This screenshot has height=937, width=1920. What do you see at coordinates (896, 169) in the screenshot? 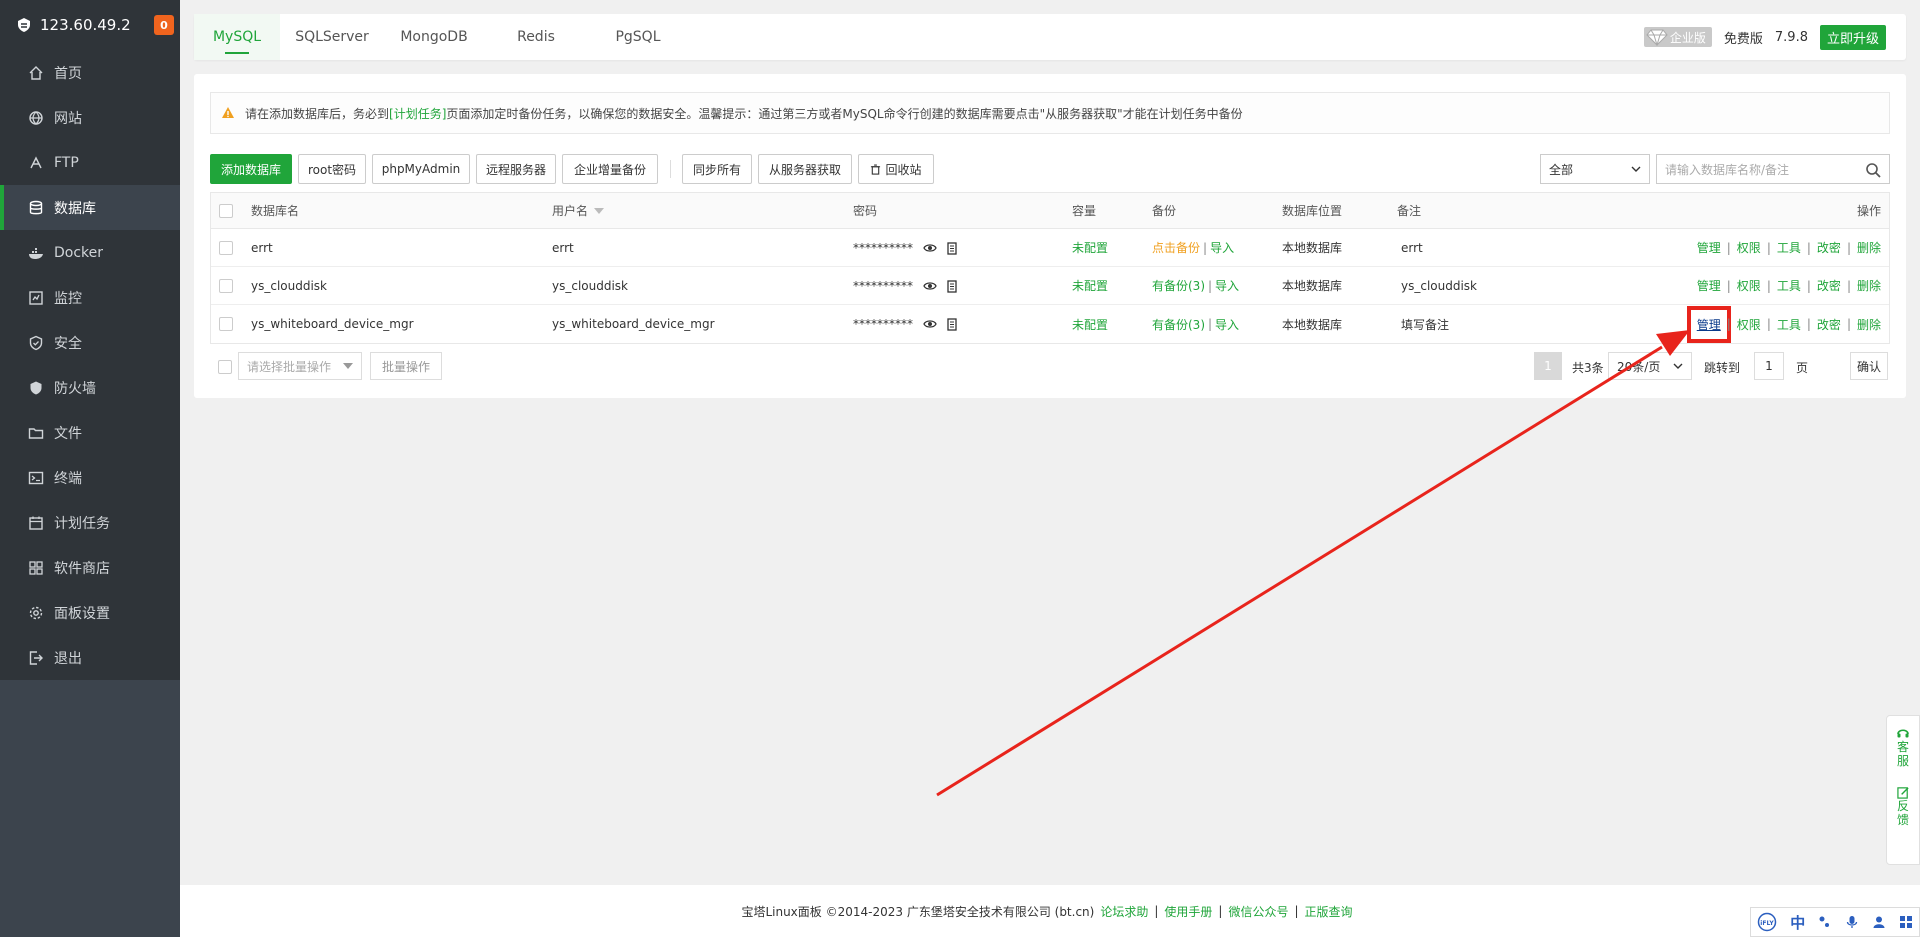
I see `recycle-bin-button: 回收站` at bounding box center [896, 169].